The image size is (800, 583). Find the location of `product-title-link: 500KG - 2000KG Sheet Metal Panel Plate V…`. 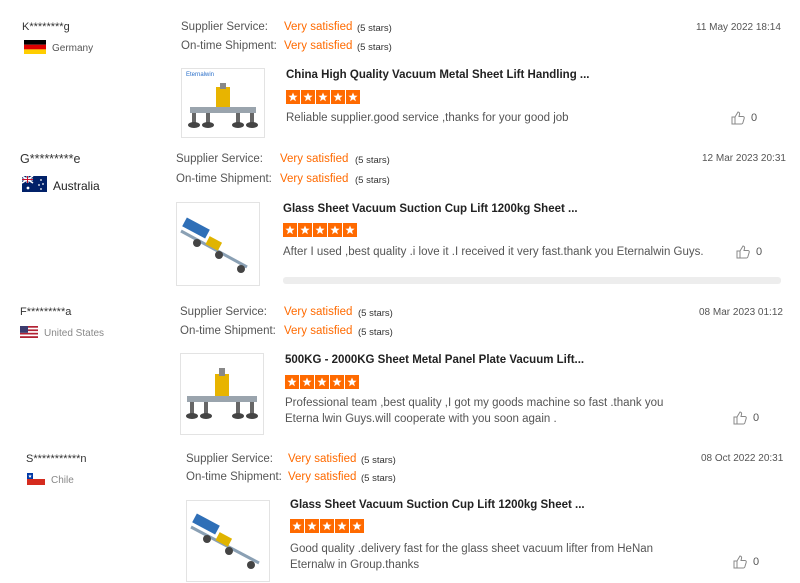

product-title-link: 500KG - 2000KG Sheet Metal Panel Plate V… is located at coordinates (434, 360).